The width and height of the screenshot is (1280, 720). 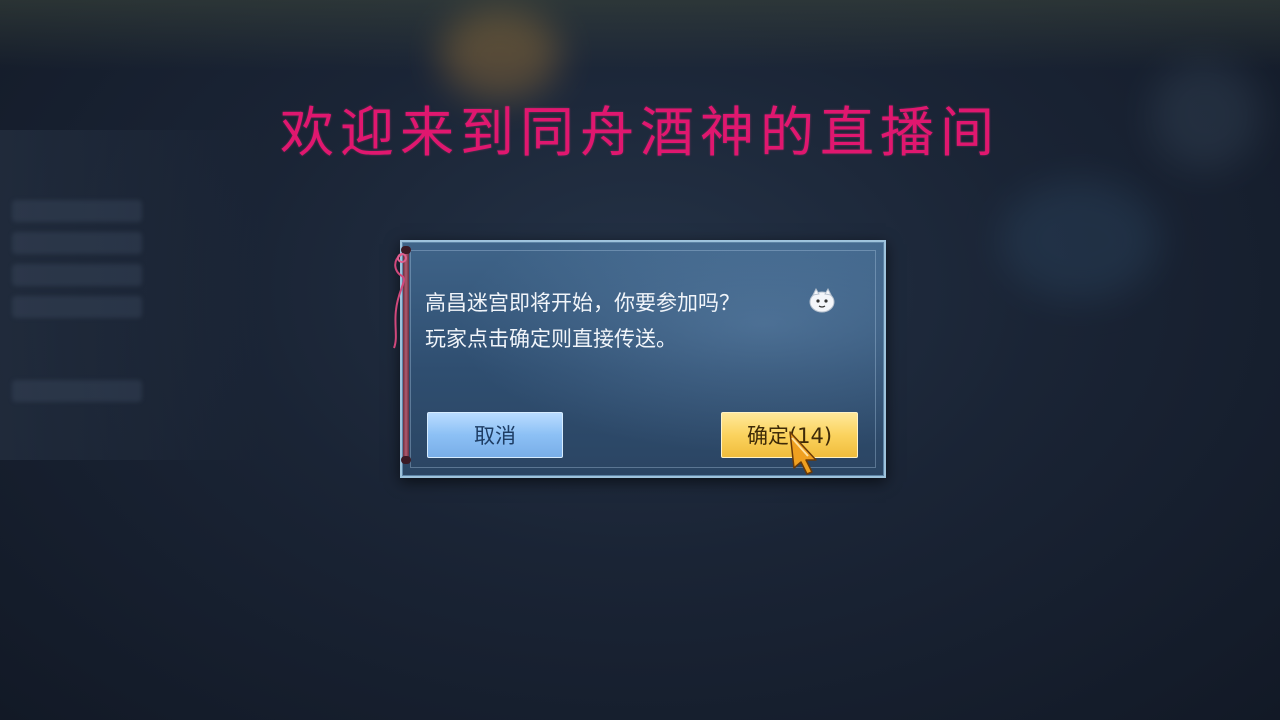 What do you see at coordinates (582, 303) in the screenshot?
I see `dialog-message-line1: 高昌迷宫即将开始，你要参加吗？` at bounding box center [582, 303].